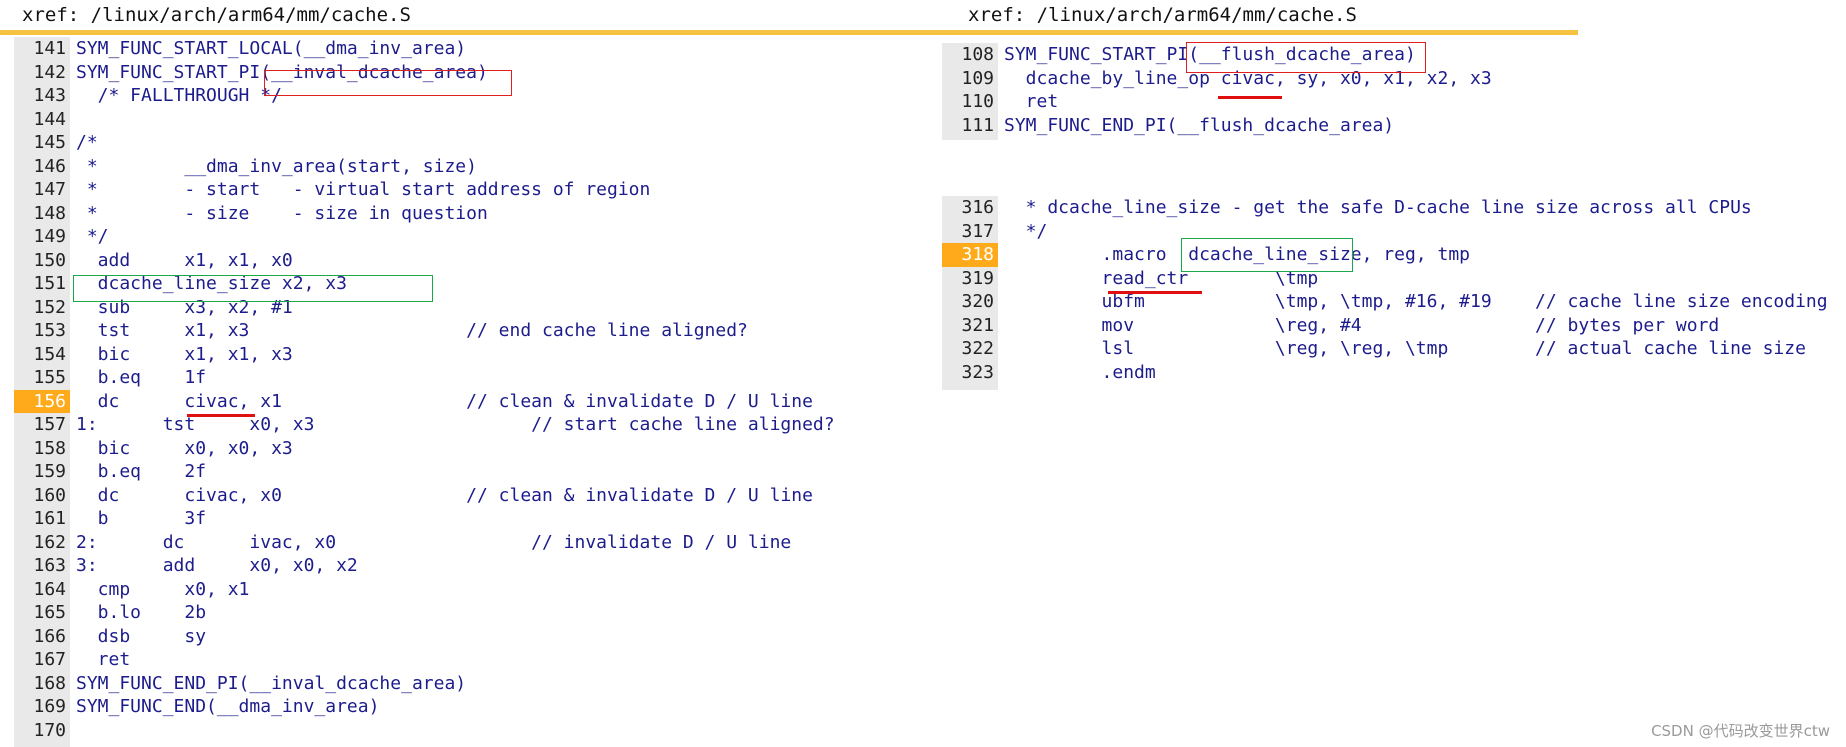  Describe the element at coordinates (42, 237) in the screenshot. I see `line-number: 149` at that location.